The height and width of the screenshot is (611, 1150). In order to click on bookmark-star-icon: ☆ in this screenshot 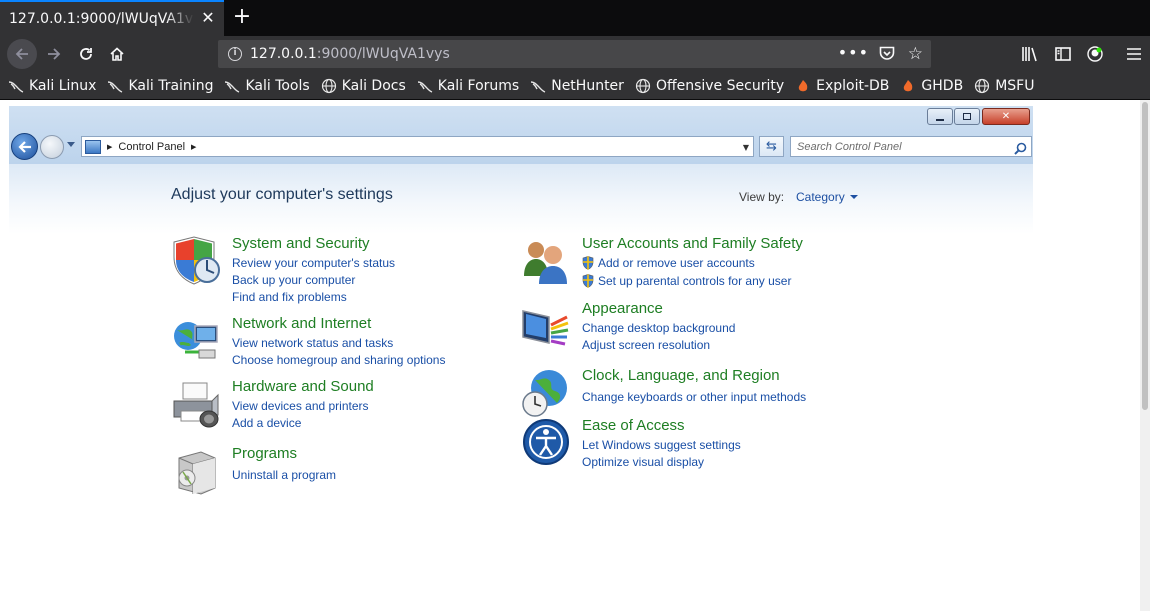, I will do `click(915, 54)`.